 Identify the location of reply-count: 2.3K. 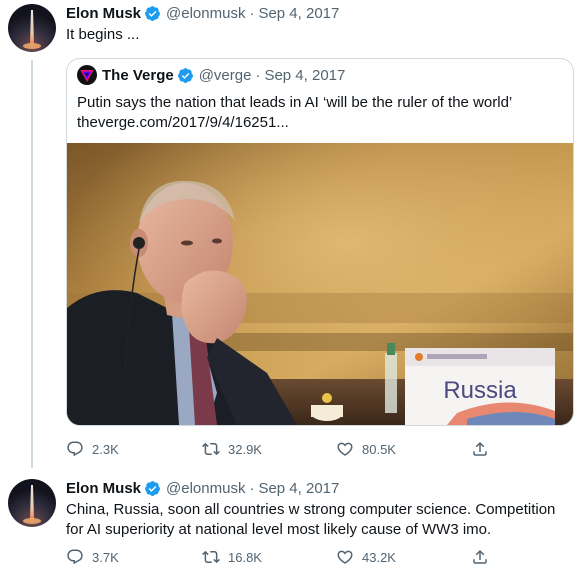
(105, 449).